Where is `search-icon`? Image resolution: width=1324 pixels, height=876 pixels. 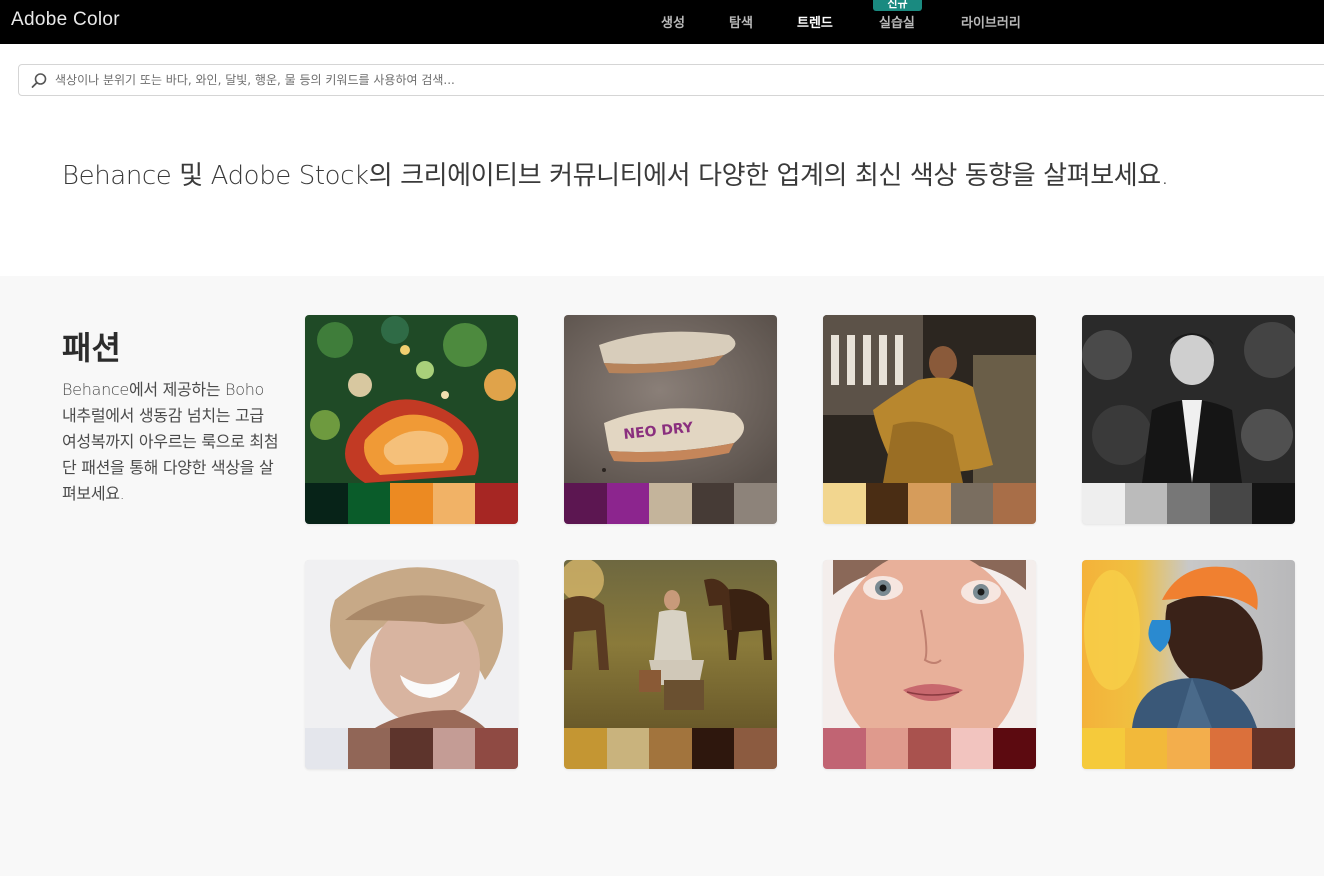 search-icon is located at coordinates (39, 80).